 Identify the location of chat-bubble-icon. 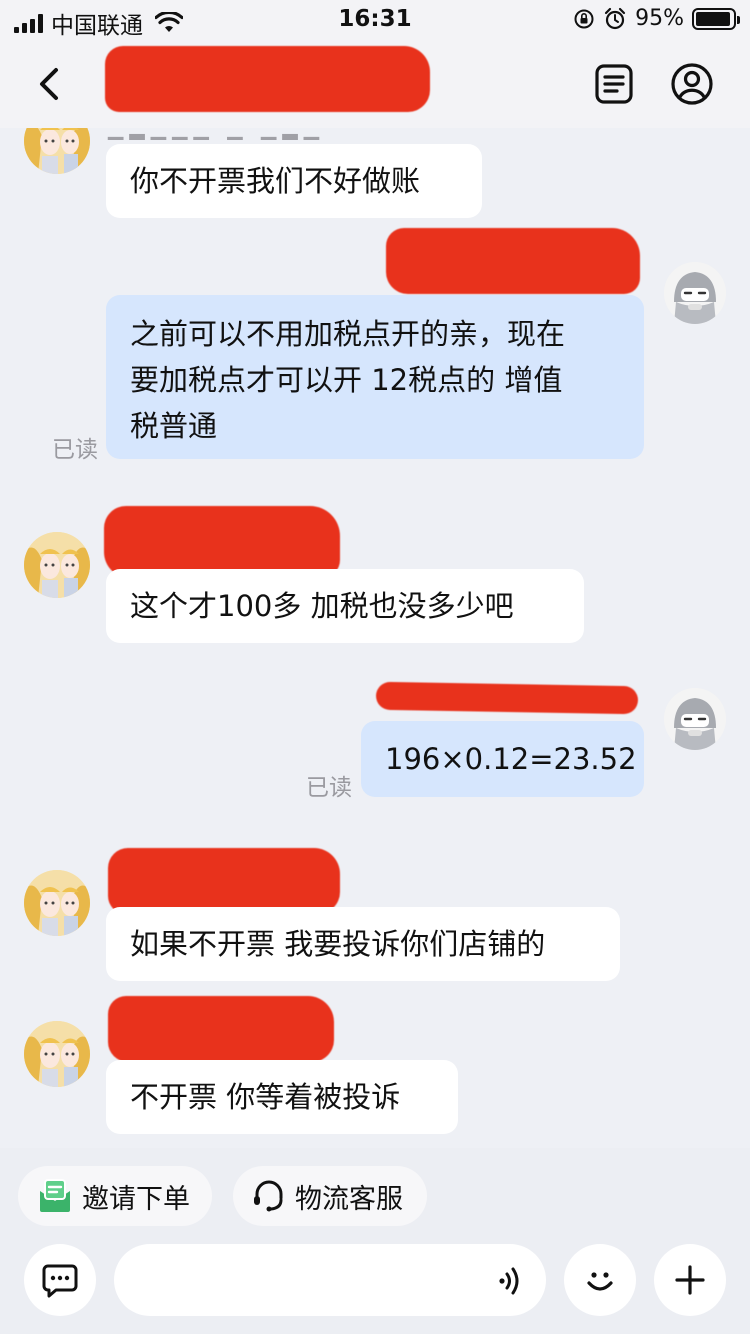
(60, 1281).